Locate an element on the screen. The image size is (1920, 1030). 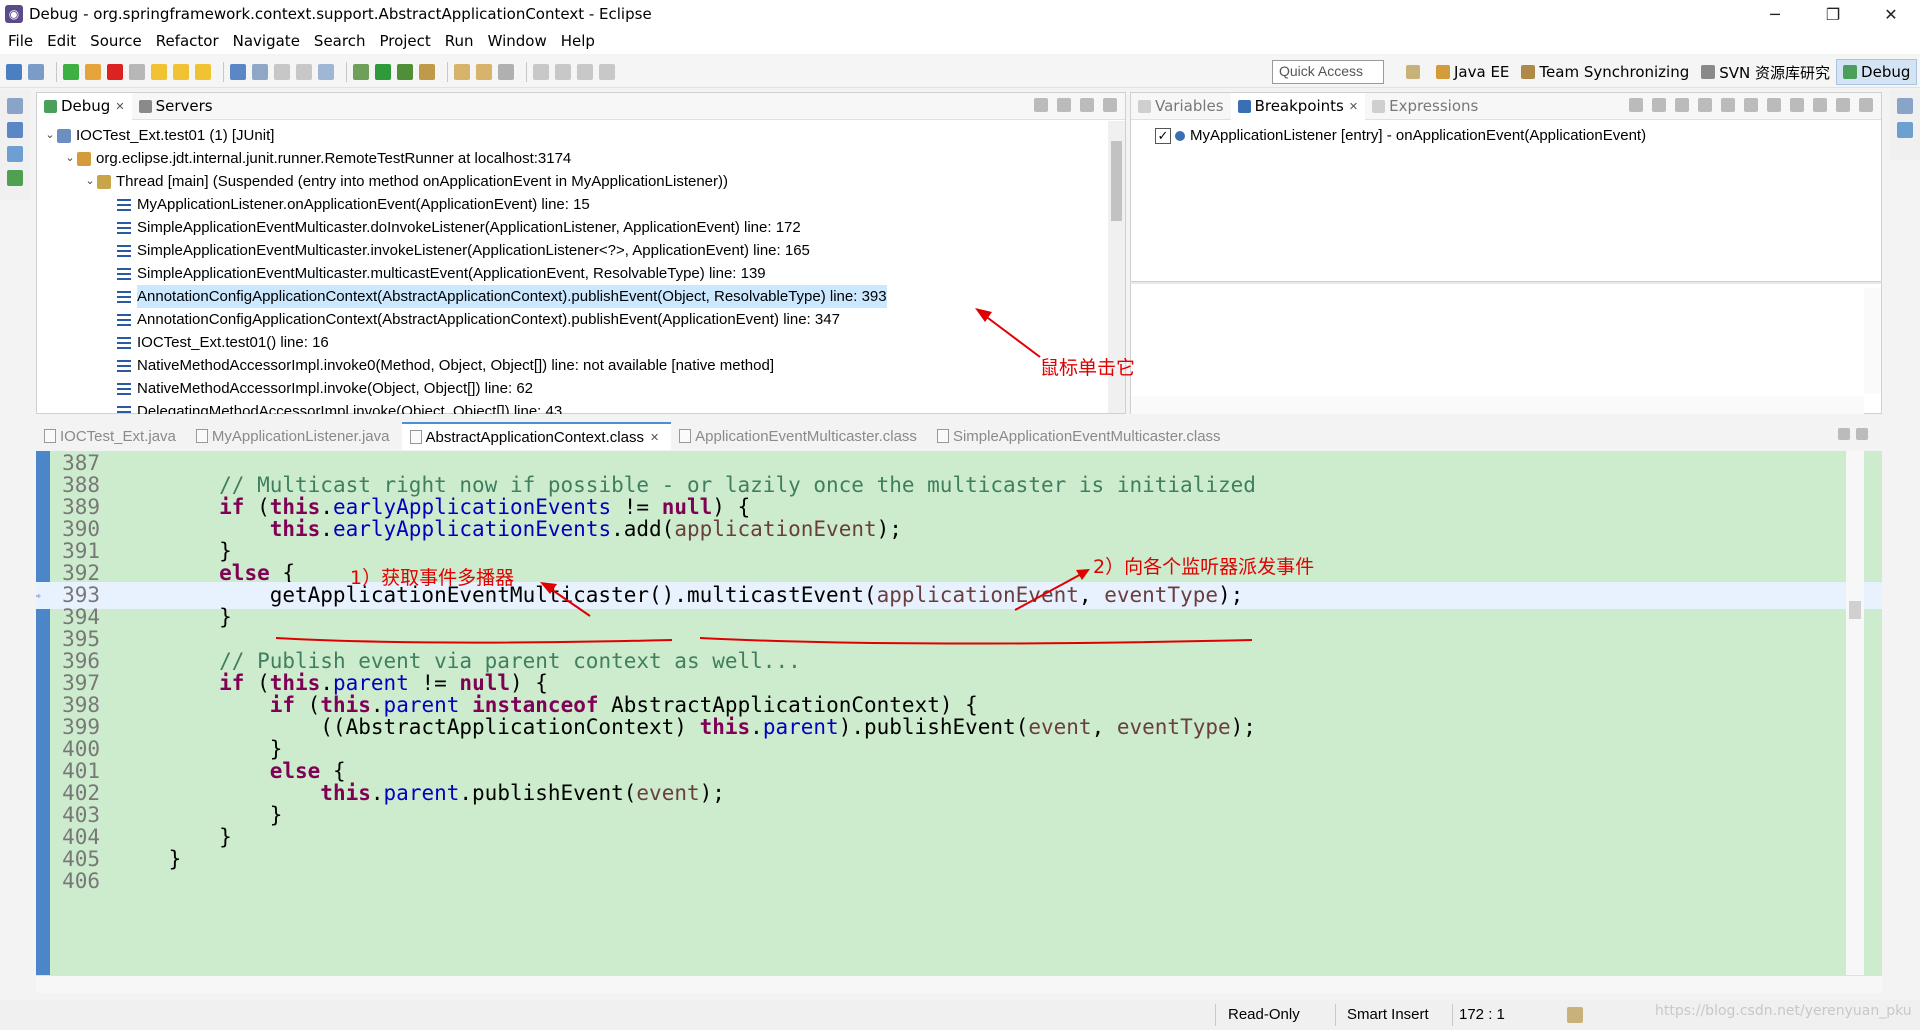
menu-run: Run is located at coordinates (459, 41).